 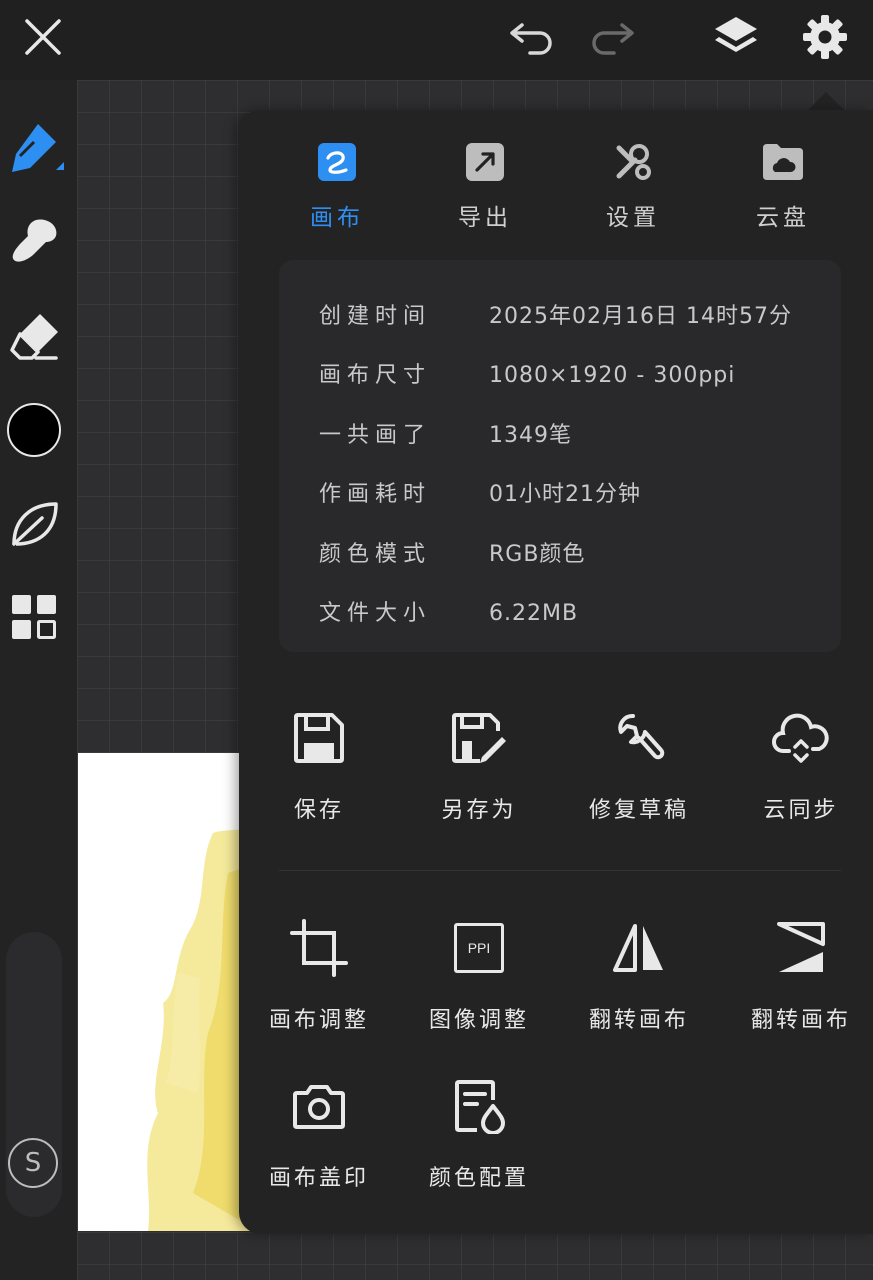 I want to click on cloud-drive-icon, so click(x=783, y=162).